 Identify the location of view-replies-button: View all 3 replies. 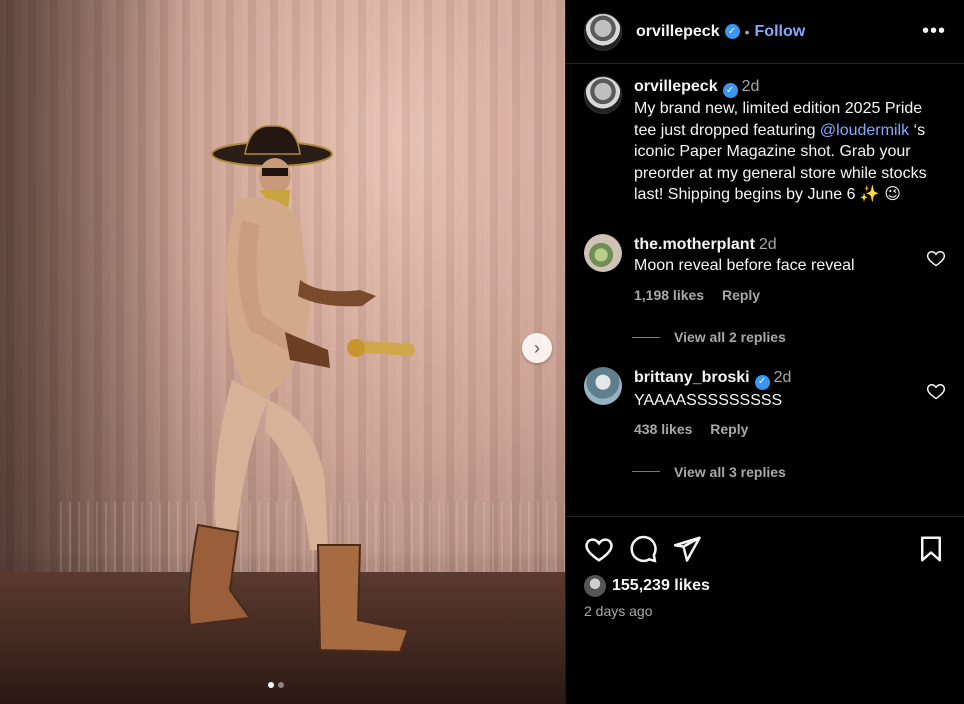
(765, 472).